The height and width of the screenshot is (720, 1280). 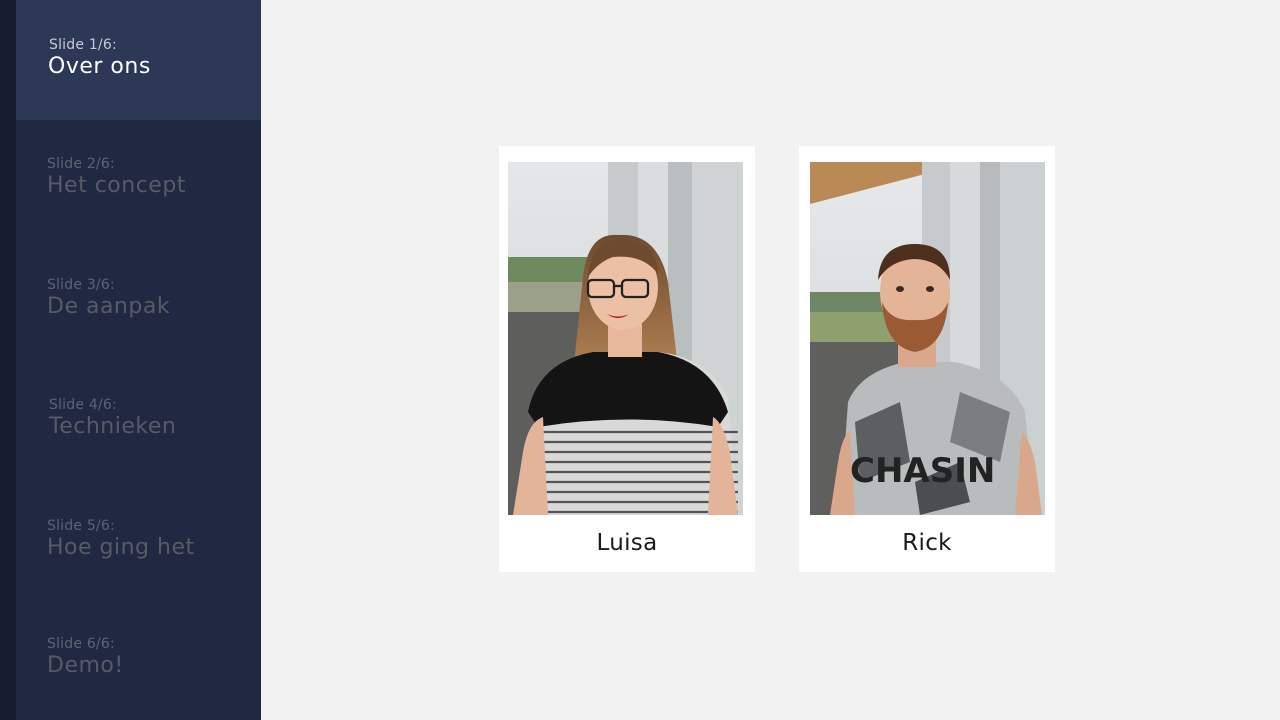 I want to click on portrait-image, so click(x=625, y=338).